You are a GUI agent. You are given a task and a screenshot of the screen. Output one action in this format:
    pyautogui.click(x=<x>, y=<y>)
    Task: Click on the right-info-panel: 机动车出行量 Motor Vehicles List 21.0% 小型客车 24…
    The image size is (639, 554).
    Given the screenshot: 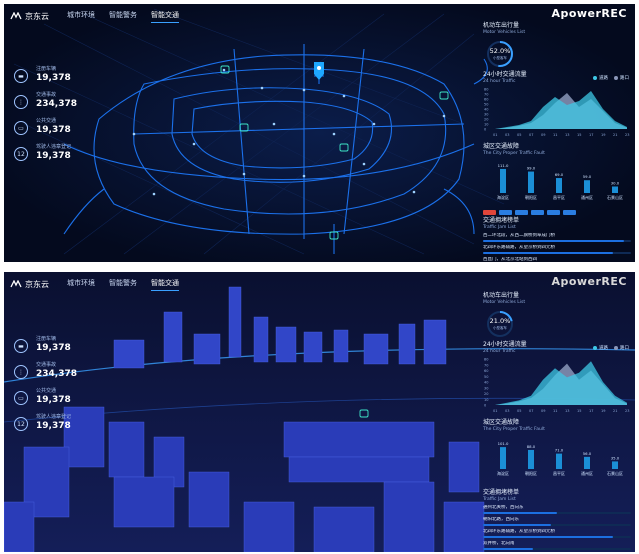 What is the action you would take?
    pyautogui.click(x=557, y=422)
    